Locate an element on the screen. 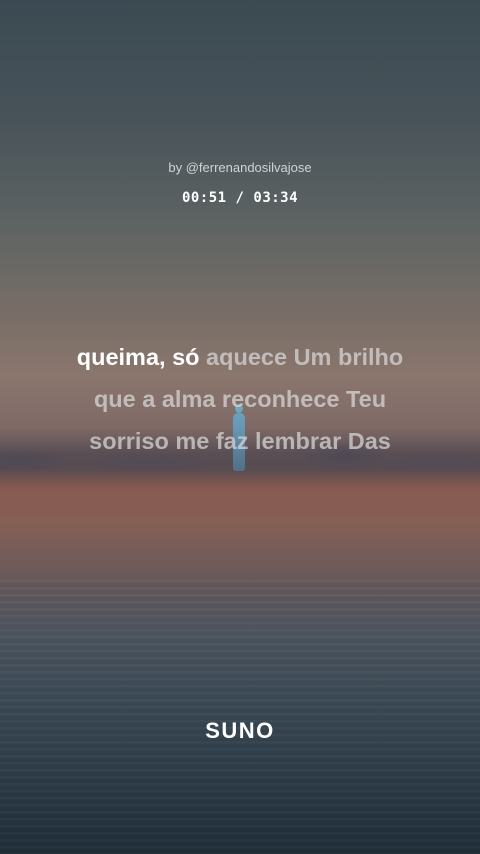 The height and width of the screenshot is (854, 480). lyric-upcoming-segment: aquece Um brilho is located at coordinates (305, 357).